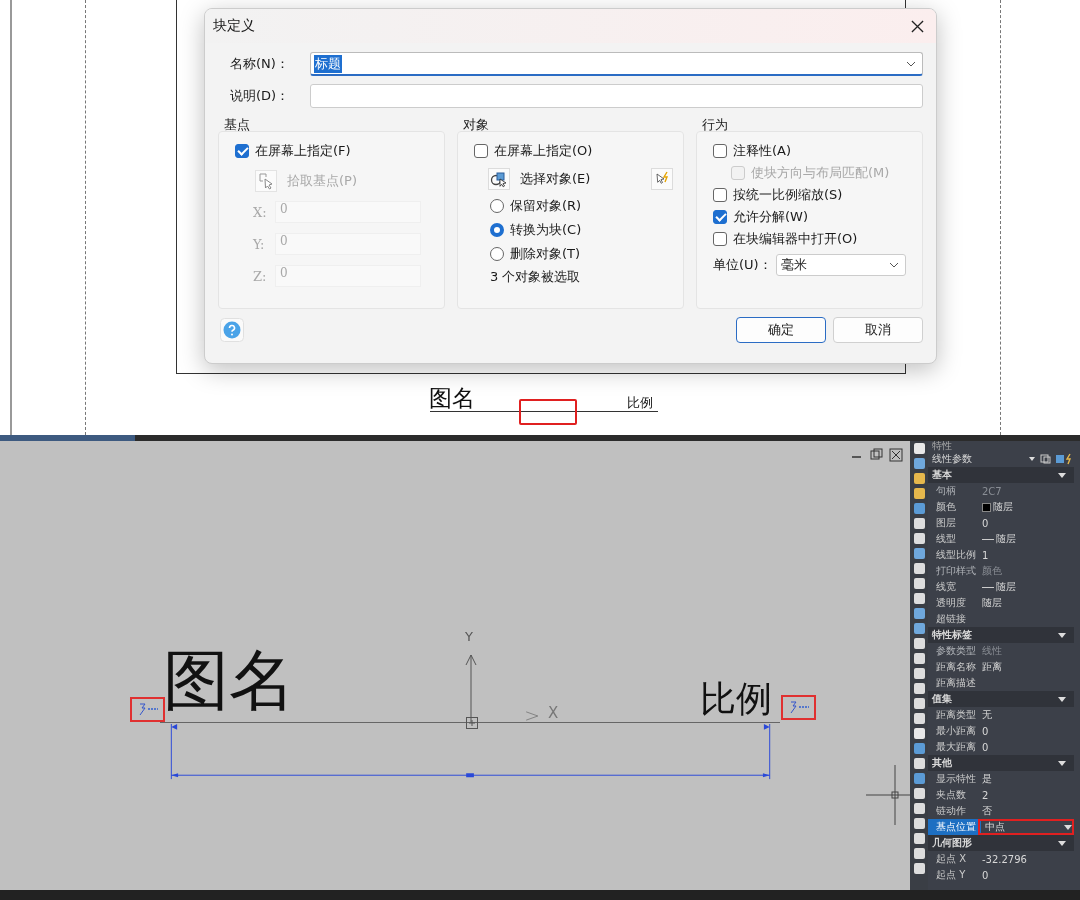  Describe the element at coordinates (951, 795) in the screenshot. I see `property-label: 夹点数` at that location.